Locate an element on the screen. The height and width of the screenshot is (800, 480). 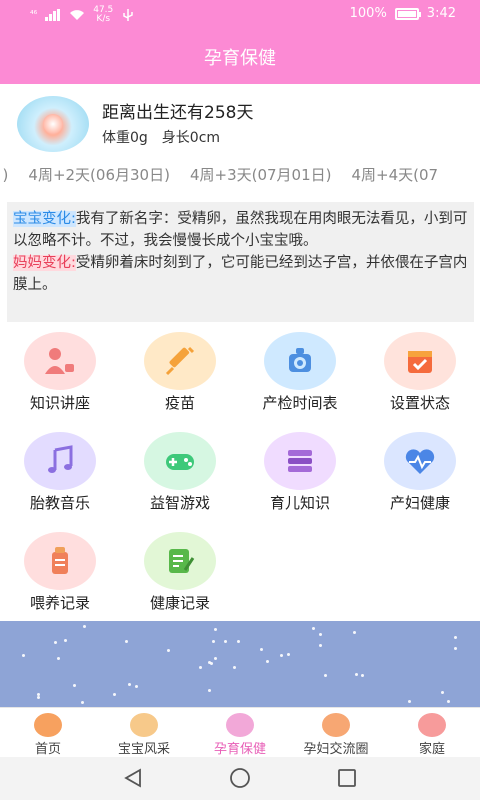
system-nav-bar is located at coordinates (240, 778).